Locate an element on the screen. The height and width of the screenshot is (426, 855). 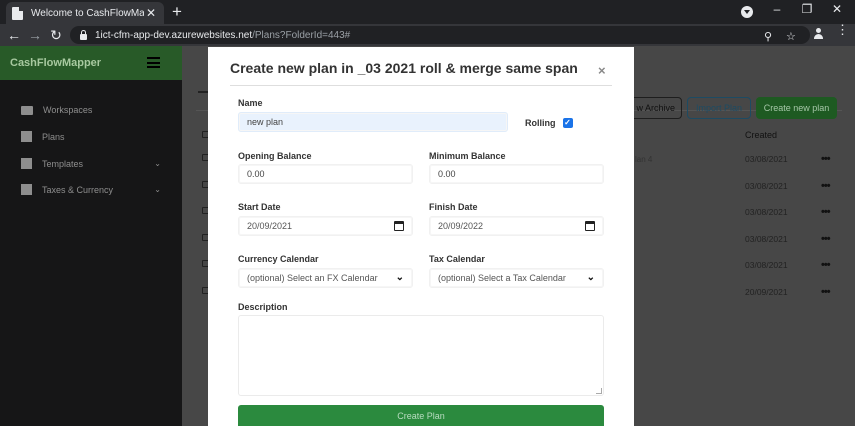
brand-bar: CashFlowMapper is located at coordinates (91, 63).